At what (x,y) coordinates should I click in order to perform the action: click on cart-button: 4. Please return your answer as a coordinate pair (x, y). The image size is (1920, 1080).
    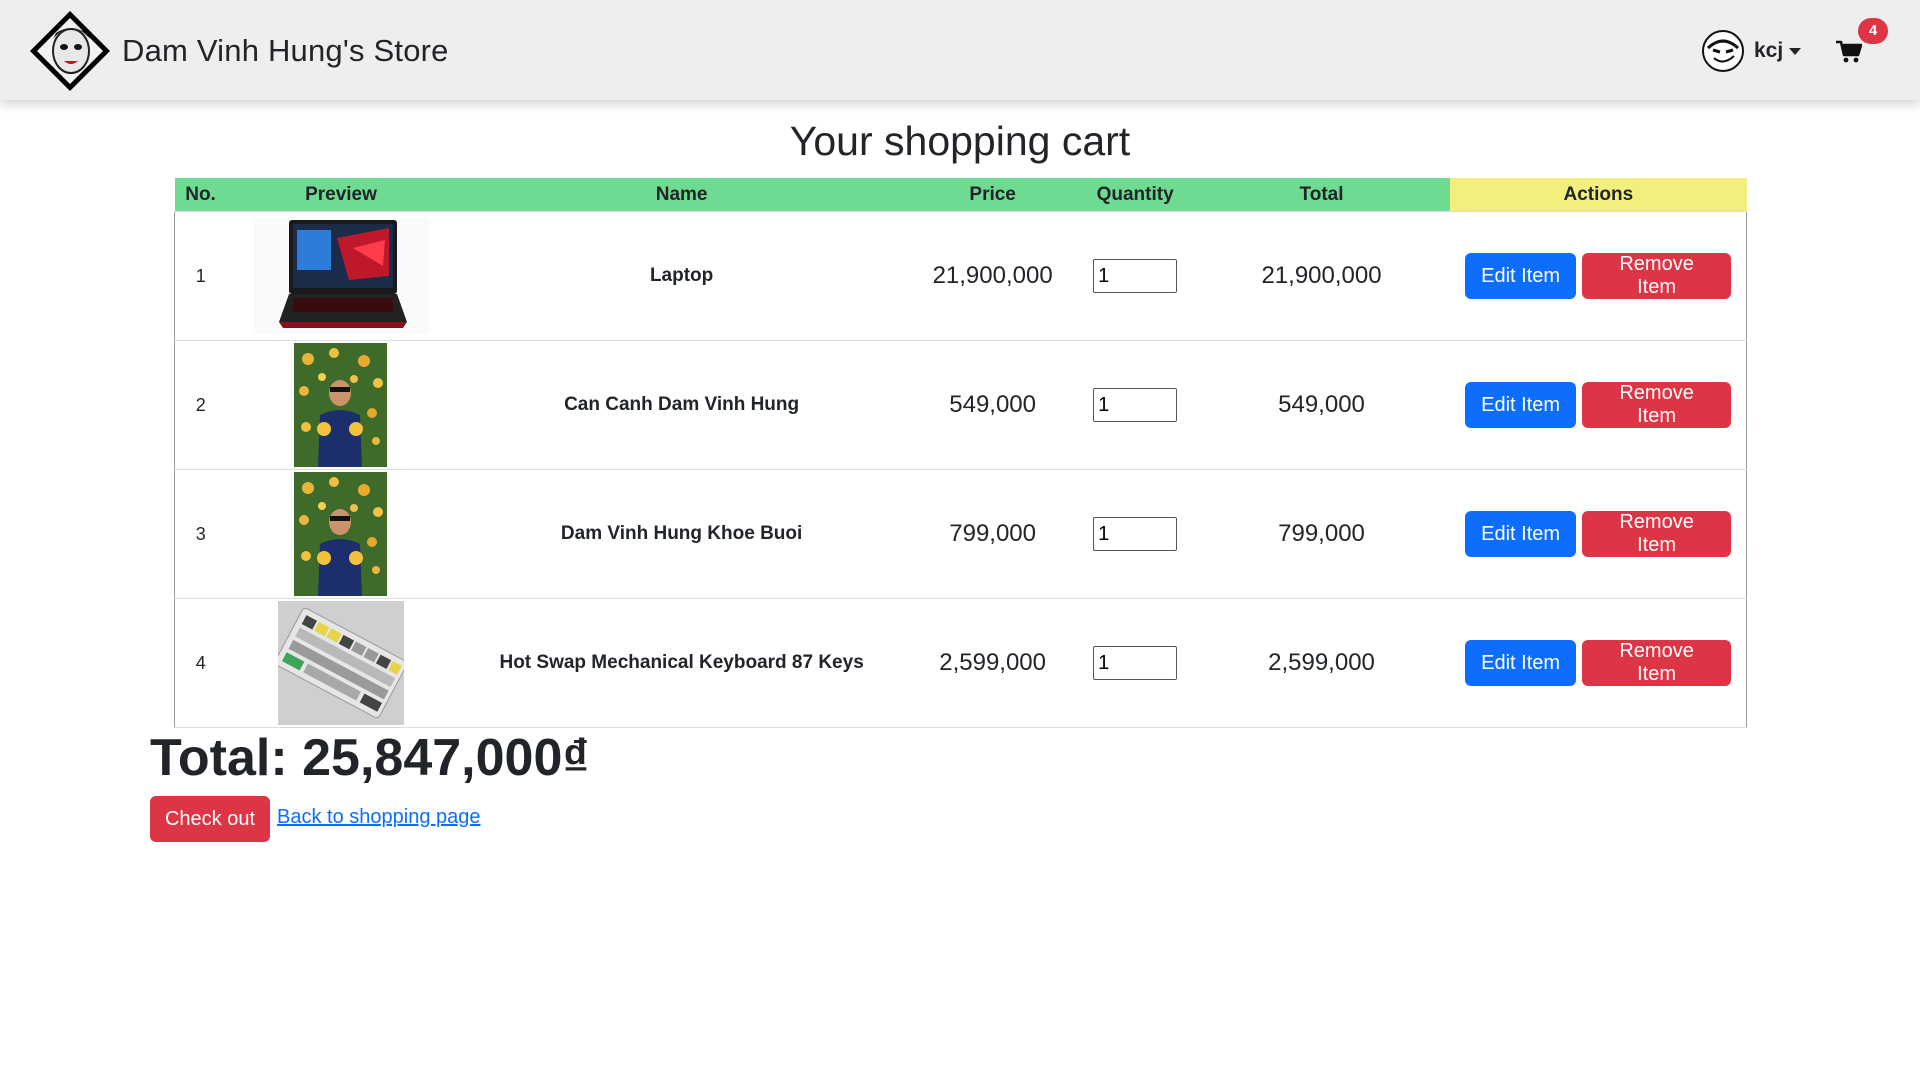
    Looking at the image, I should click on (1861, 43).